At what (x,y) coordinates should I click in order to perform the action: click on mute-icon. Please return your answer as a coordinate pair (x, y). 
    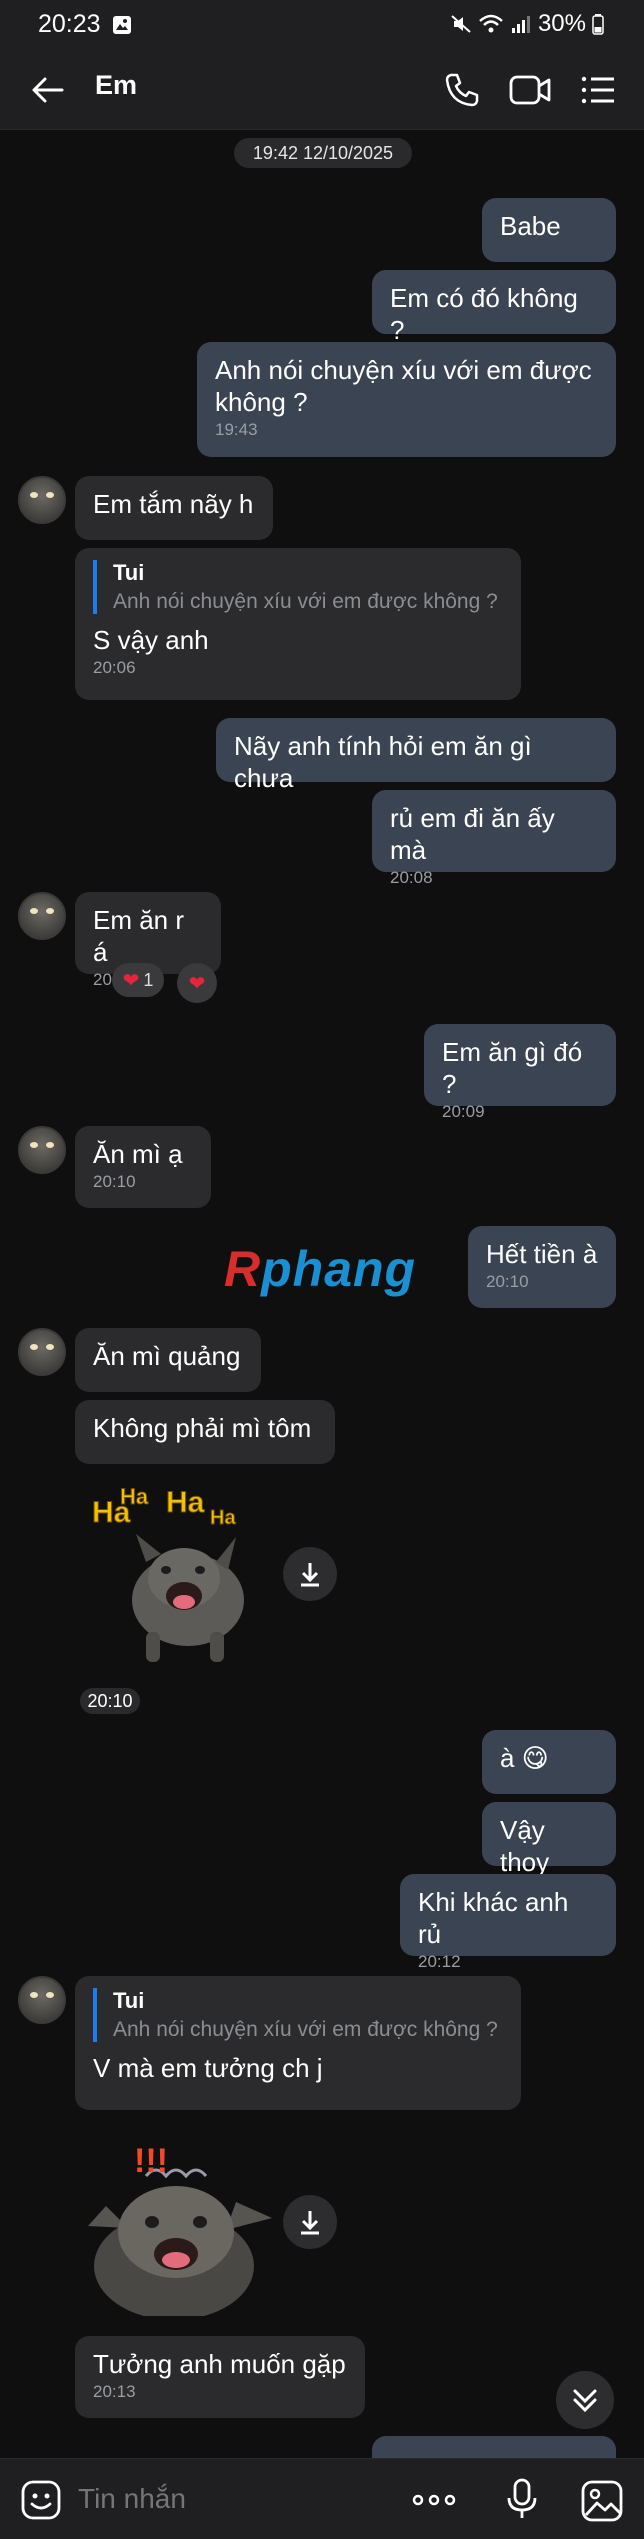
    Looking at the image, I should click on (461, 24).